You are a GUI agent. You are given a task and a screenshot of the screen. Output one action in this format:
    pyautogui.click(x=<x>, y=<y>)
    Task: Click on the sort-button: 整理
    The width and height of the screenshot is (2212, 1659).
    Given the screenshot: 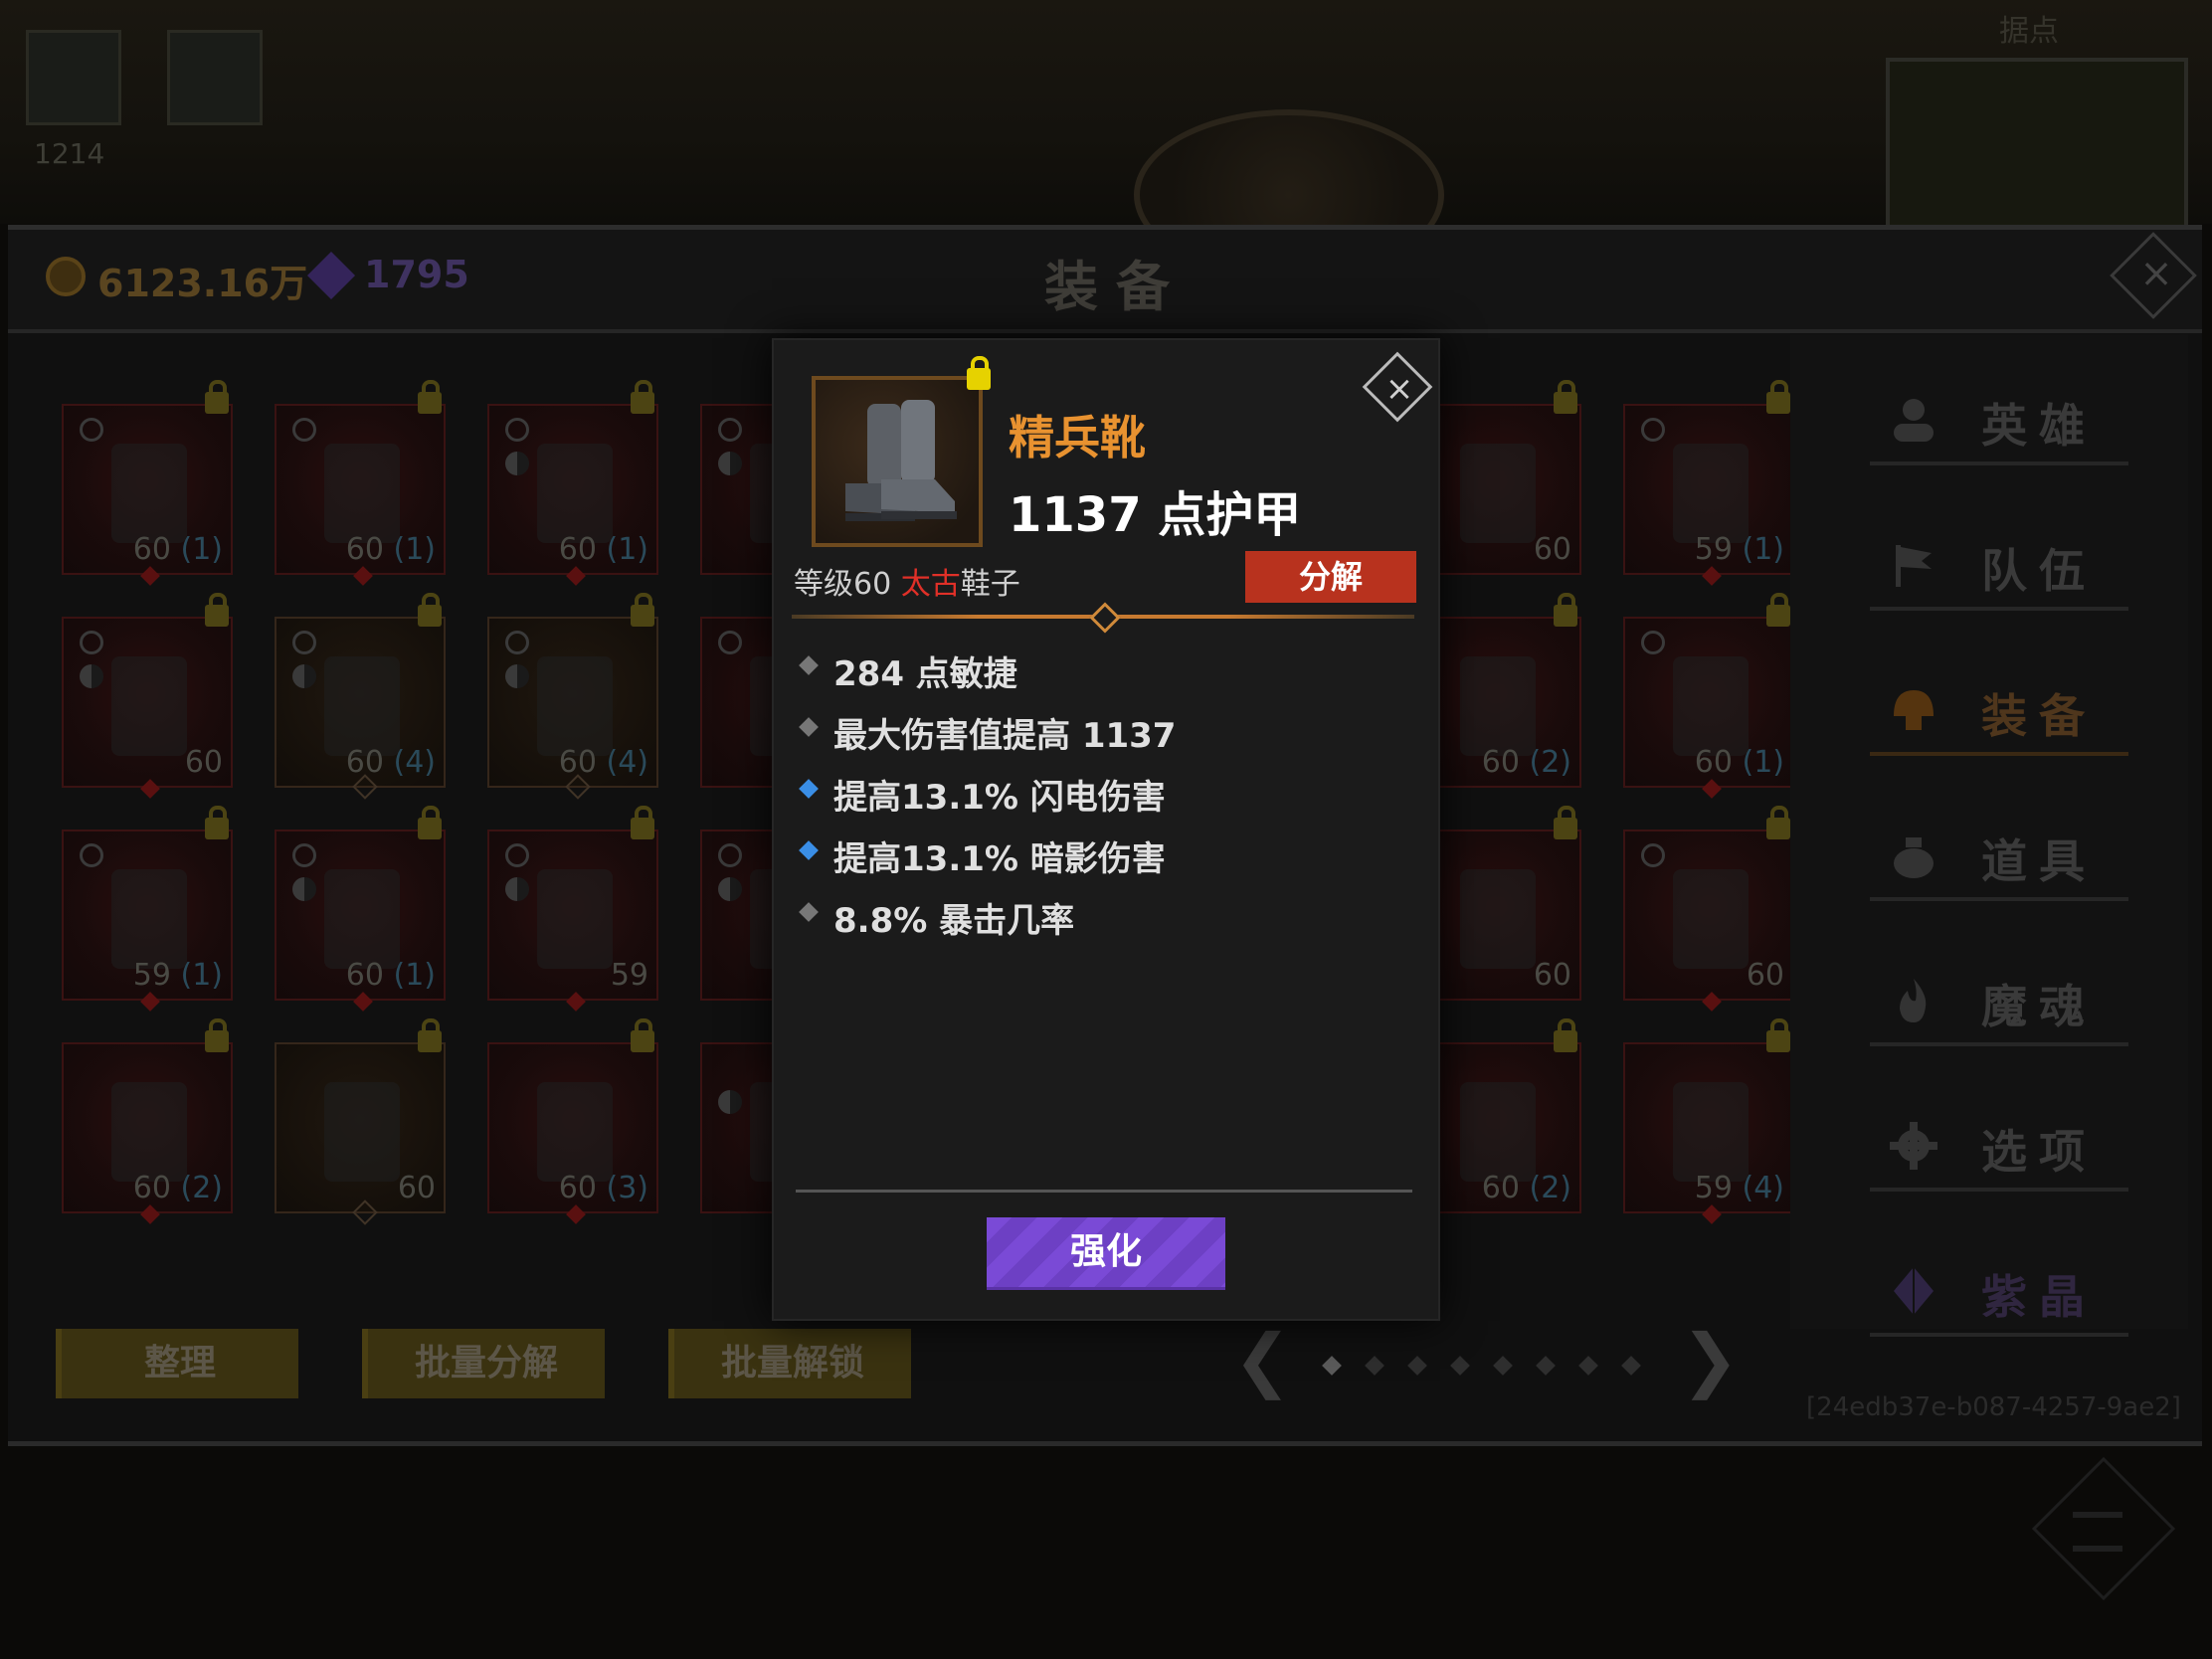 What is the action you would take?
    pyautogui.click(x=177, y=1363)
    